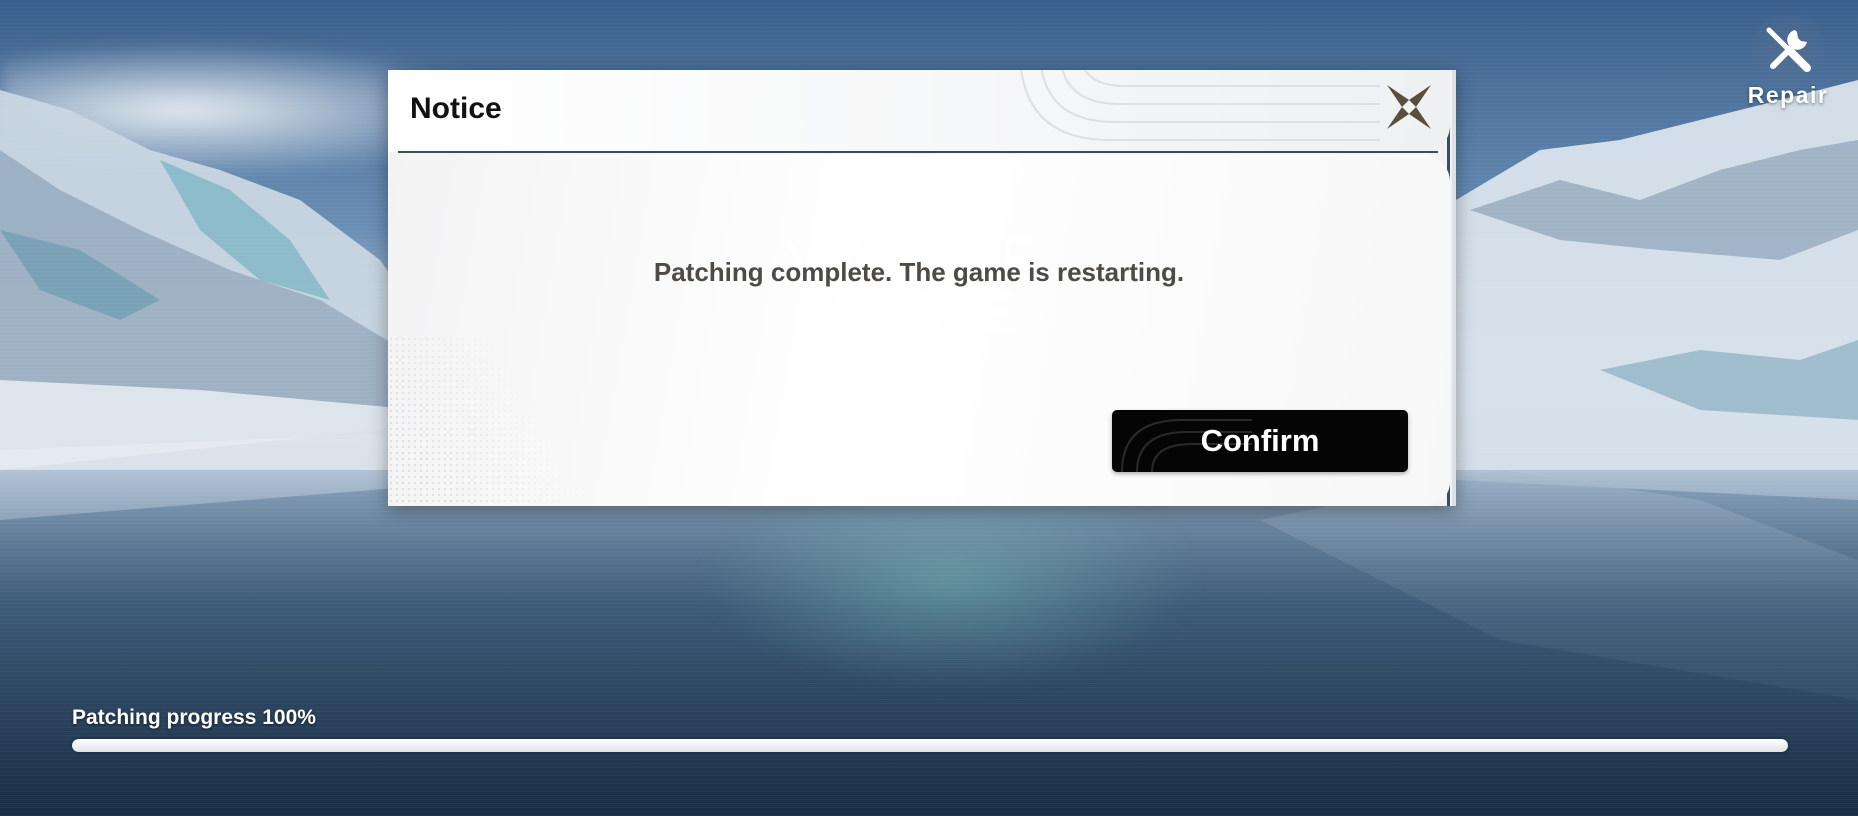 This screenshot has width=1858, height=816. I want to click on close-icon, so click(1409, 107).